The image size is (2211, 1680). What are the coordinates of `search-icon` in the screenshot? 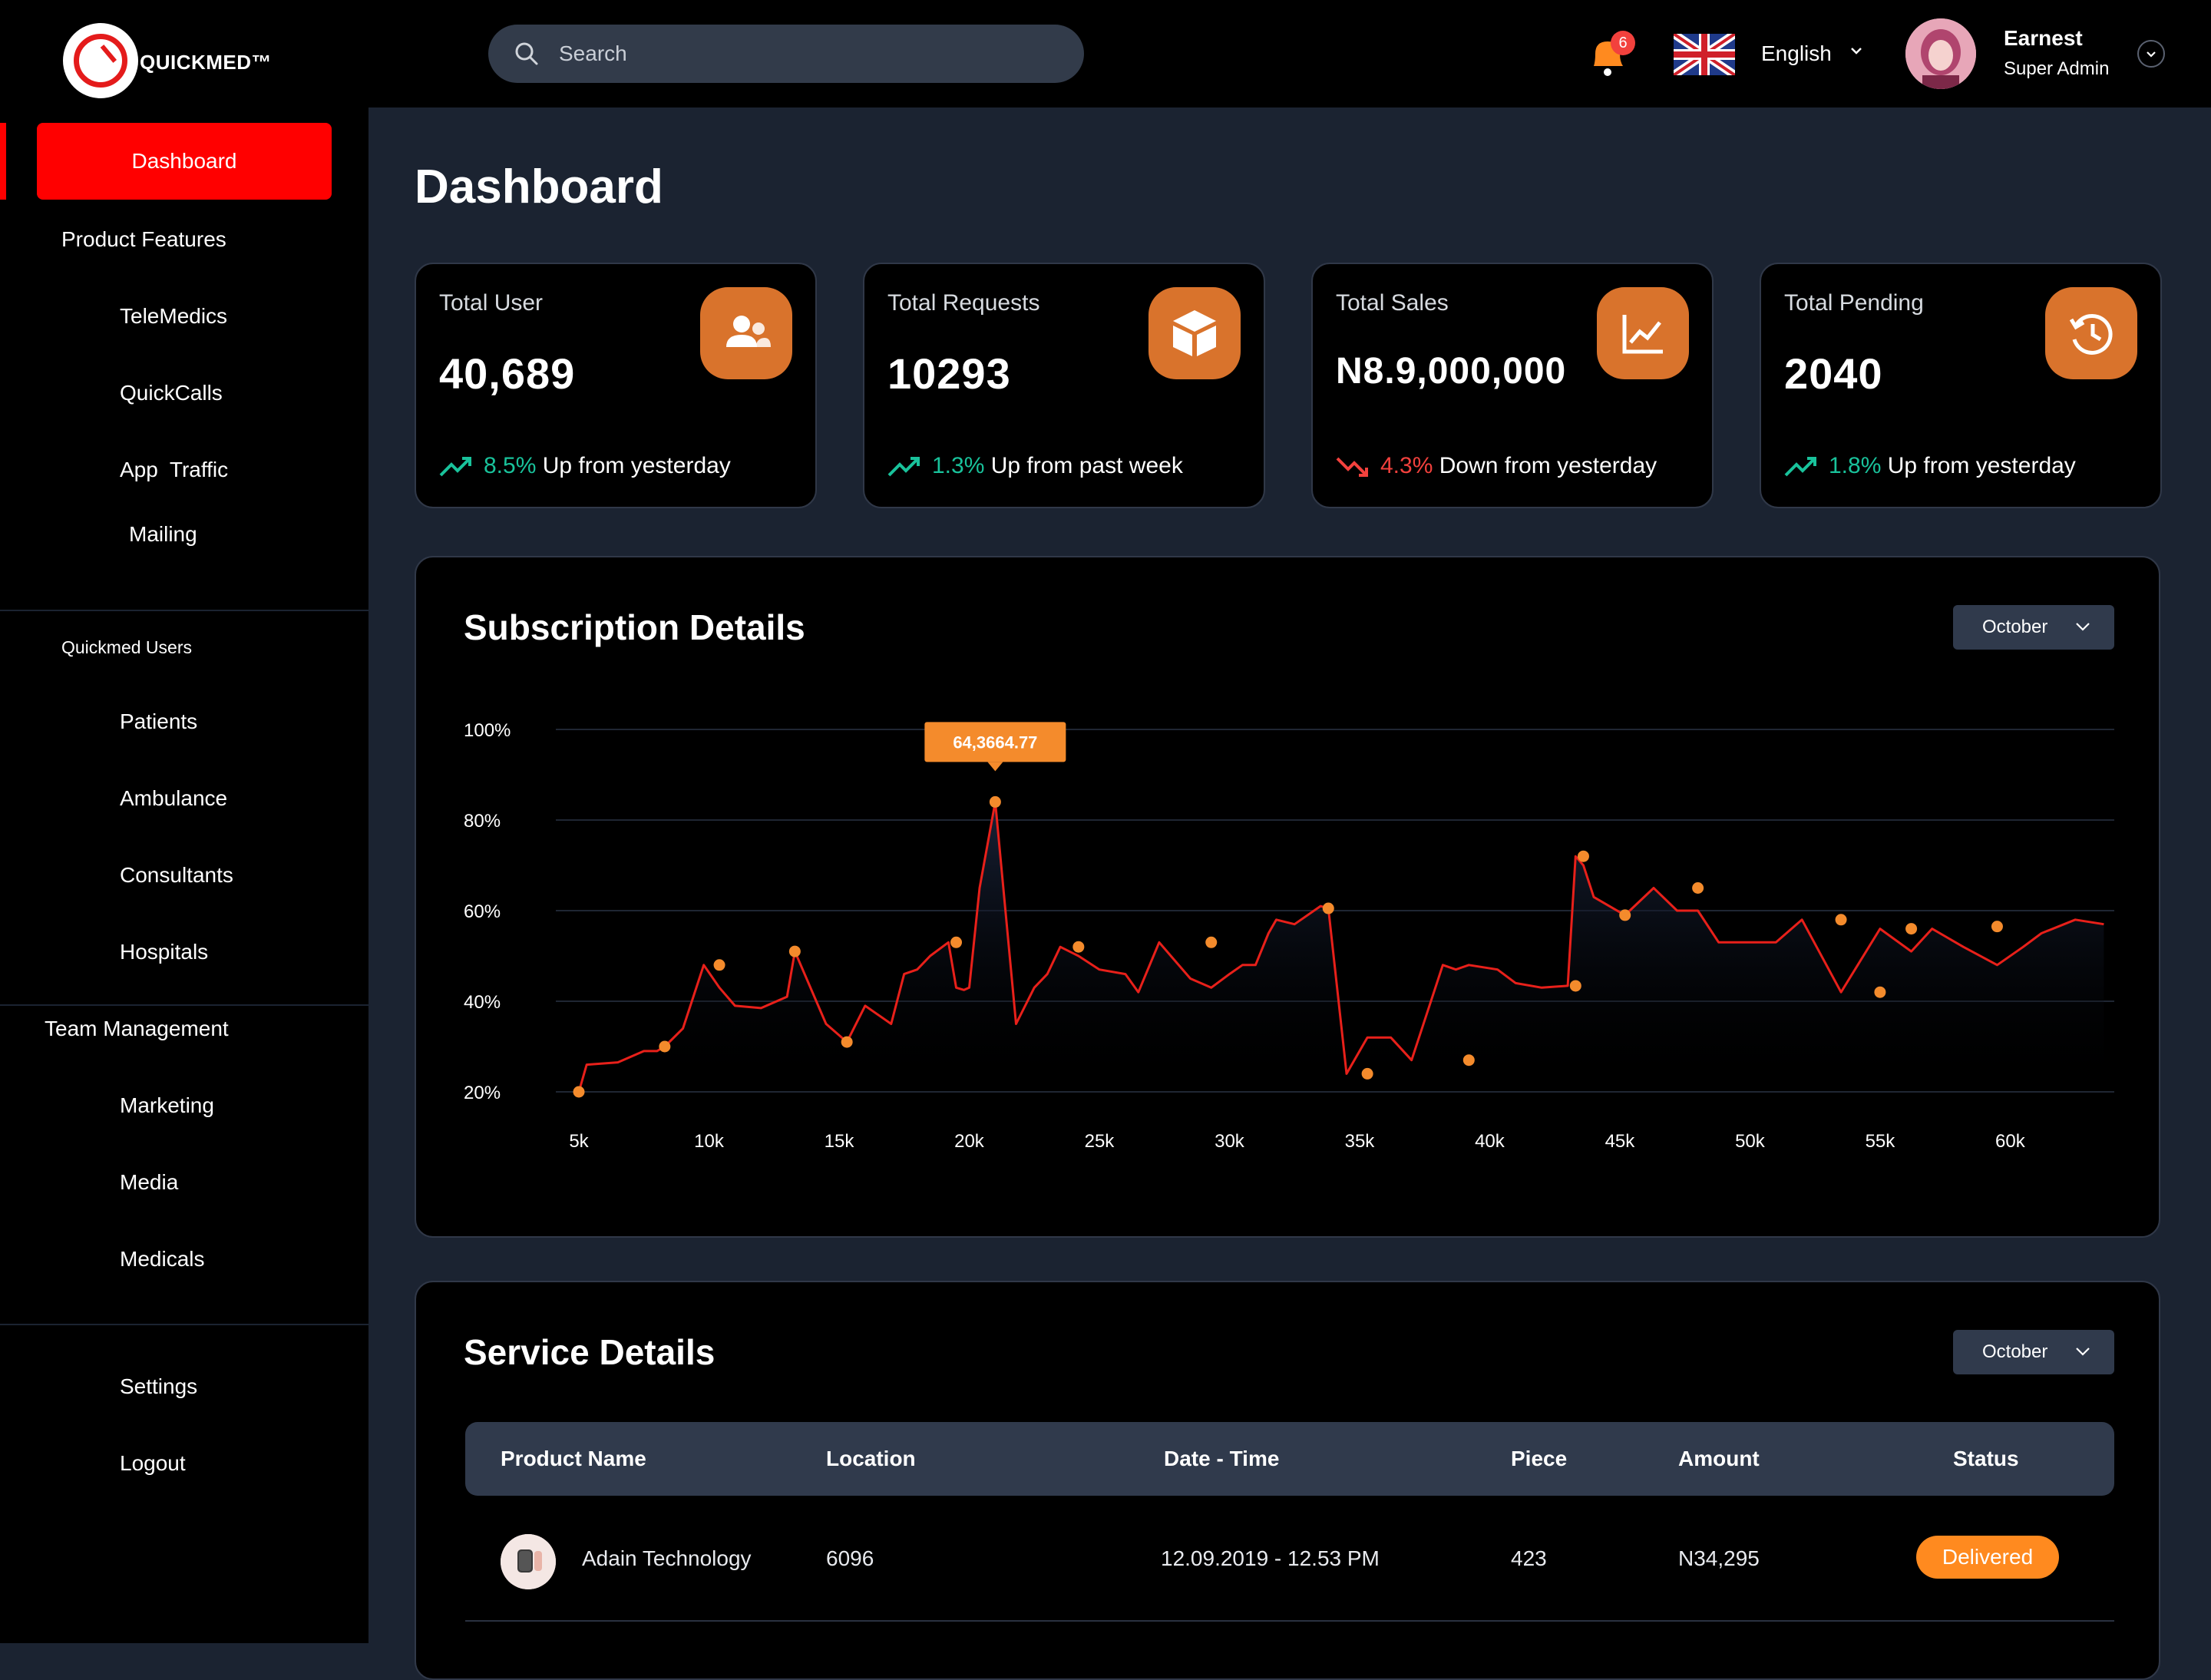 It's located at (526, 54).